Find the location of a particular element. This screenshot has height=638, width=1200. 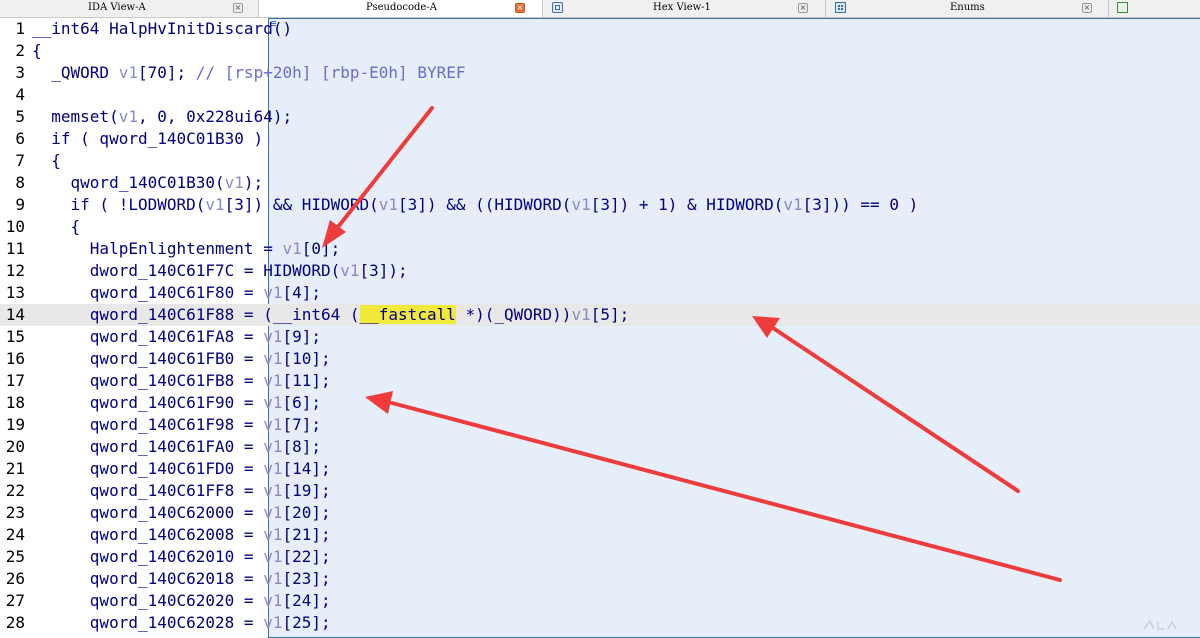

code-token: [8]; is located at coordinates (301, 446).